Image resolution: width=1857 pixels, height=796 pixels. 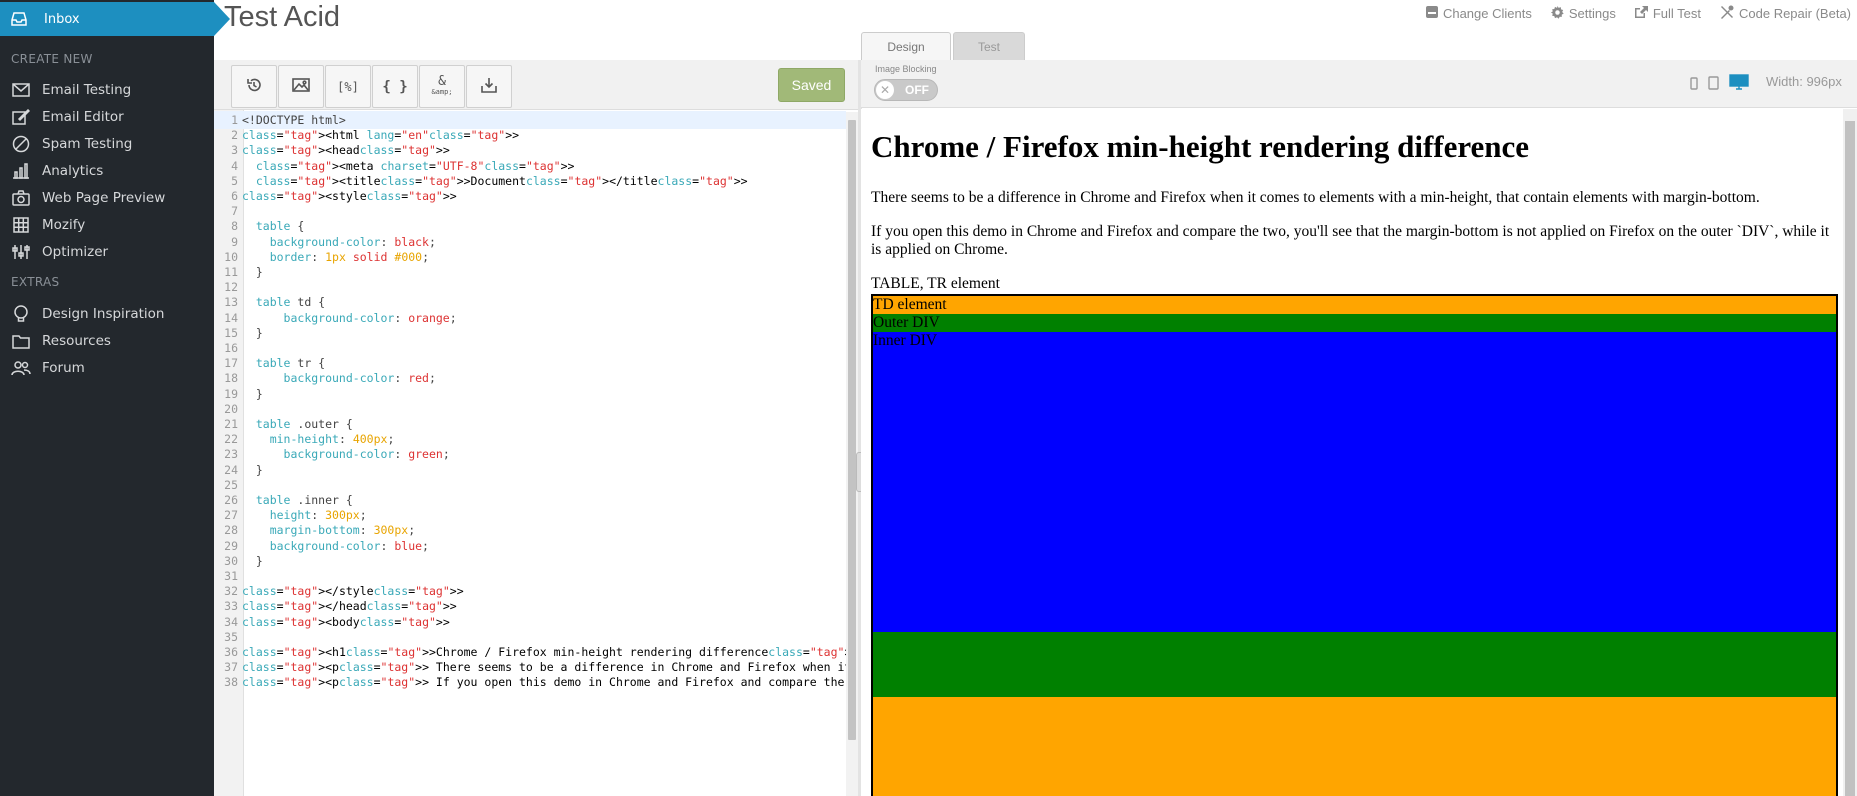 What do you see at coordinates (104, 198) in the screenshot?
I see `sidebar-item-label: Web Page Preview` at bounding box center [104, 198].